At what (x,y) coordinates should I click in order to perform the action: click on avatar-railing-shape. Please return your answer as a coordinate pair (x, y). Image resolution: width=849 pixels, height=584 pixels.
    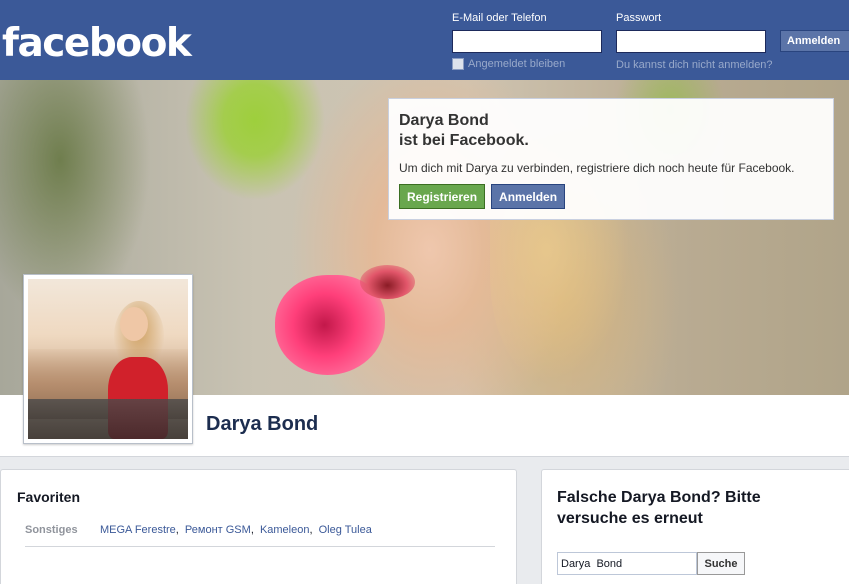
    Looking at the image, I should click on (108, 419).